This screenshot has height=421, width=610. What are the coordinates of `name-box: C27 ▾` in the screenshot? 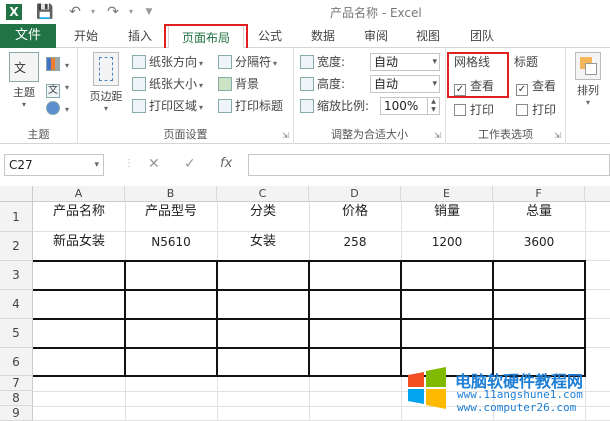 It's located at (54, 165).